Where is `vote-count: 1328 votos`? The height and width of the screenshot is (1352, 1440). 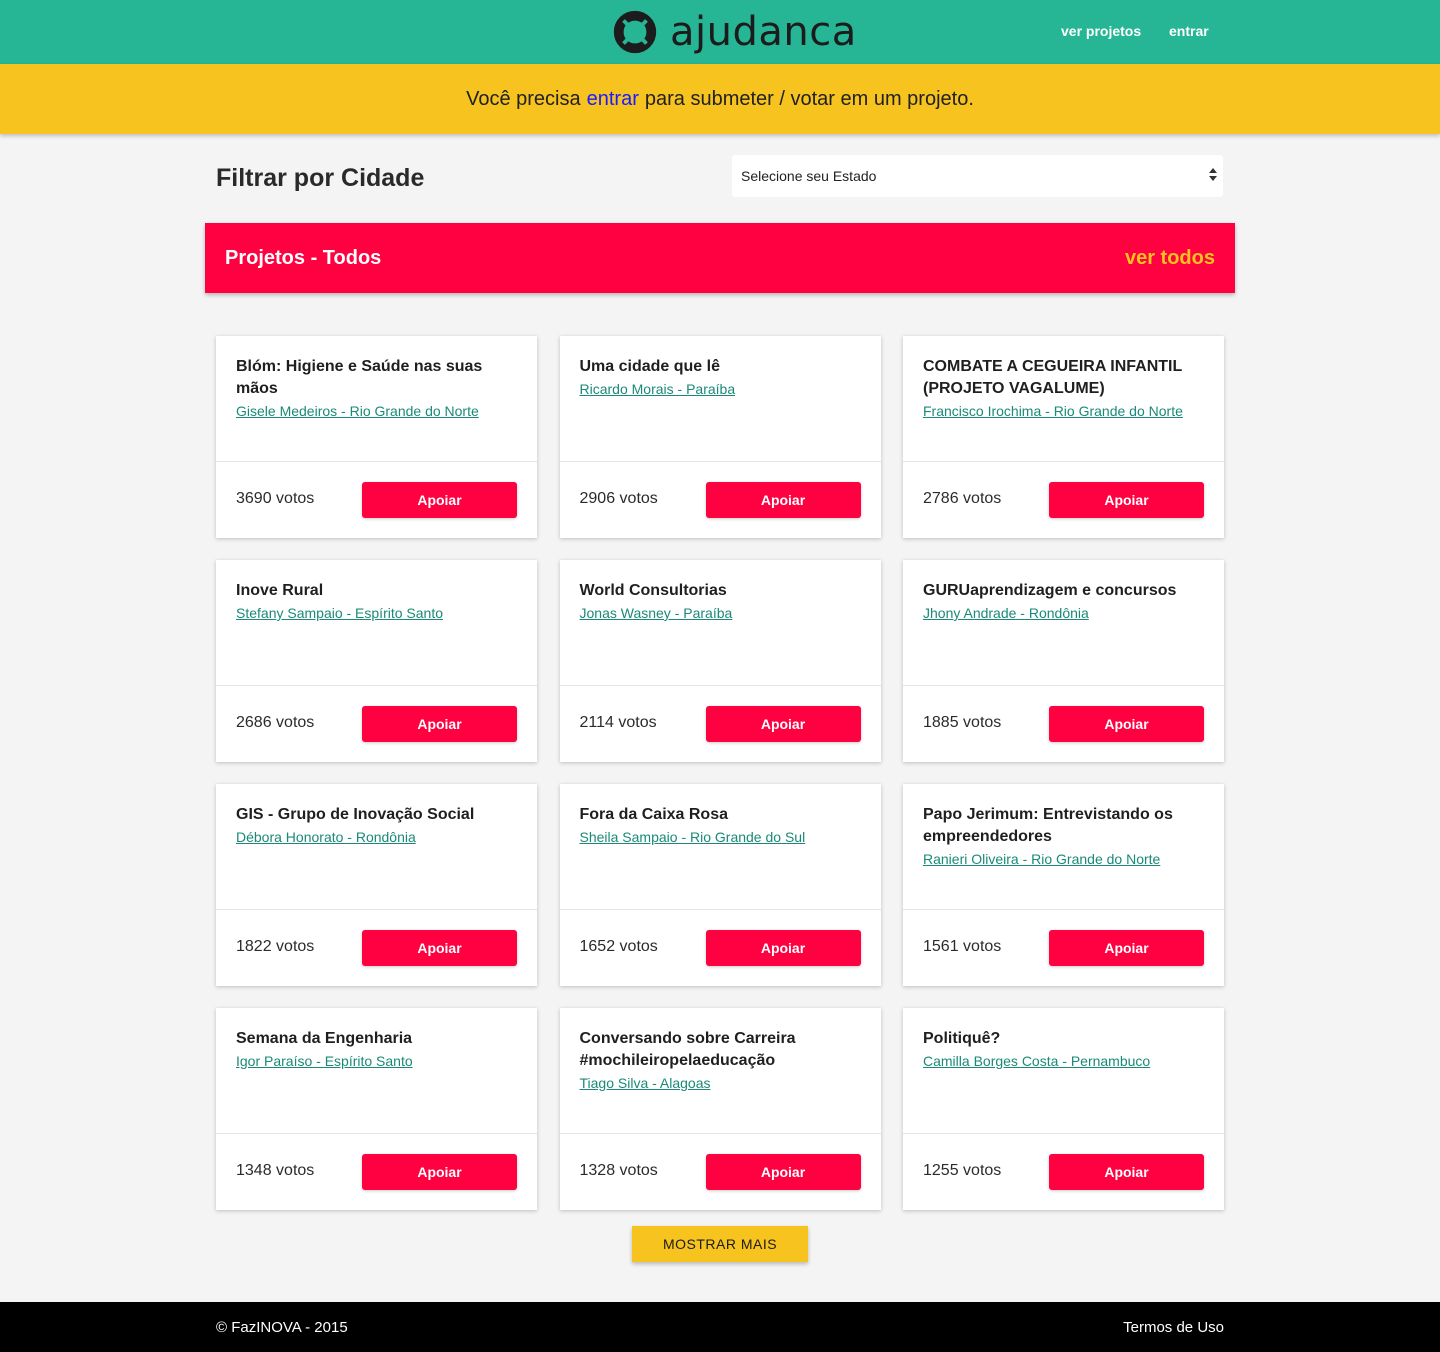
vote-count: 1328 votos is located at coordinates (618, 1170).